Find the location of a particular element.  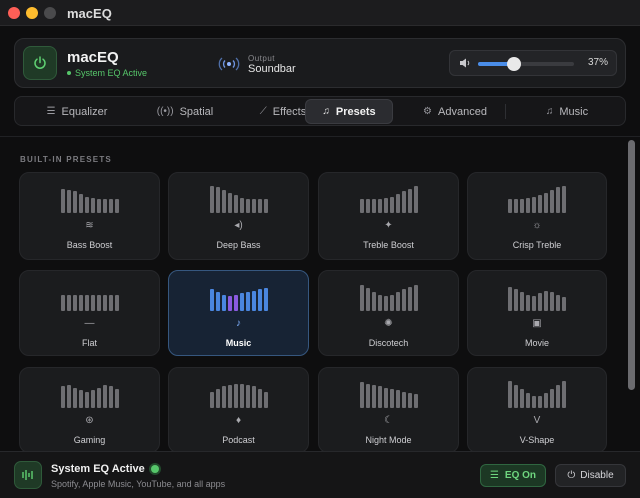

film-icon: ▣ is located at coordinates (537, 323).